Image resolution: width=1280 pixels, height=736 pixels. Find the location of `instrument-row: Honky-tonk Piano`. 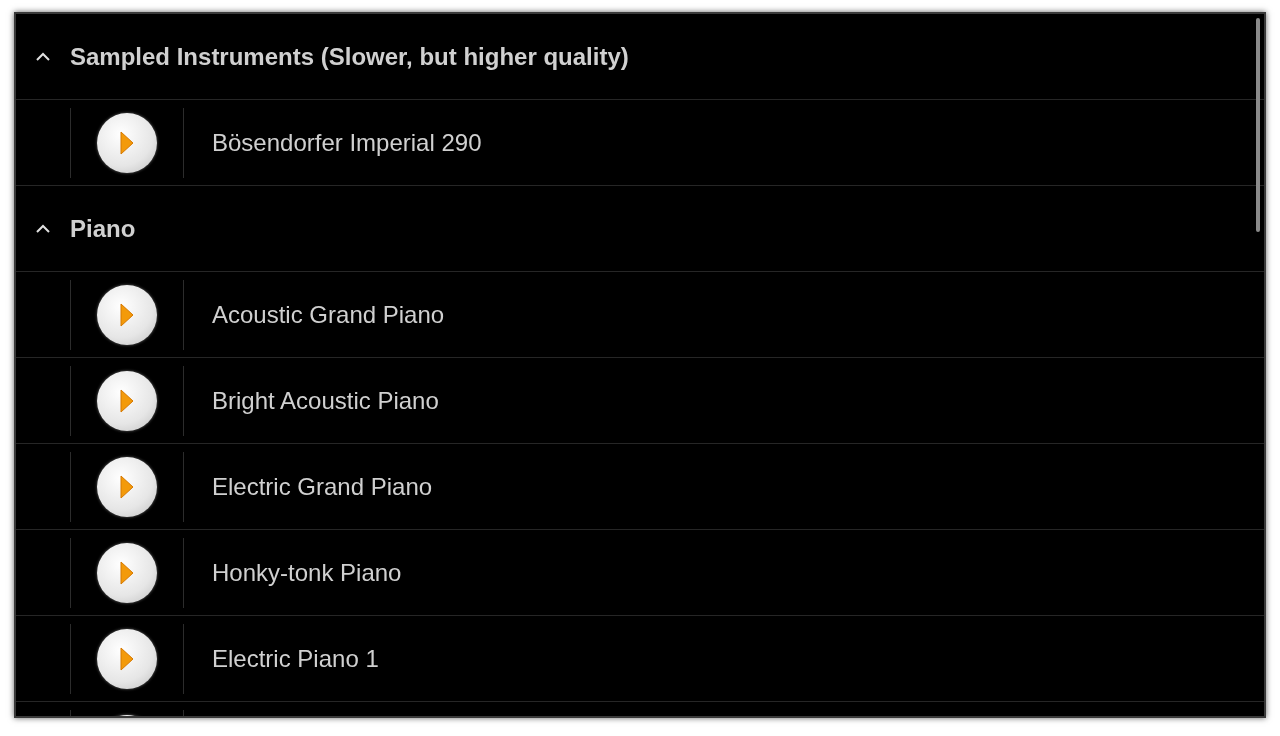

instrument-row: Honky-tonk Piano is located at coordinates (640, 573).